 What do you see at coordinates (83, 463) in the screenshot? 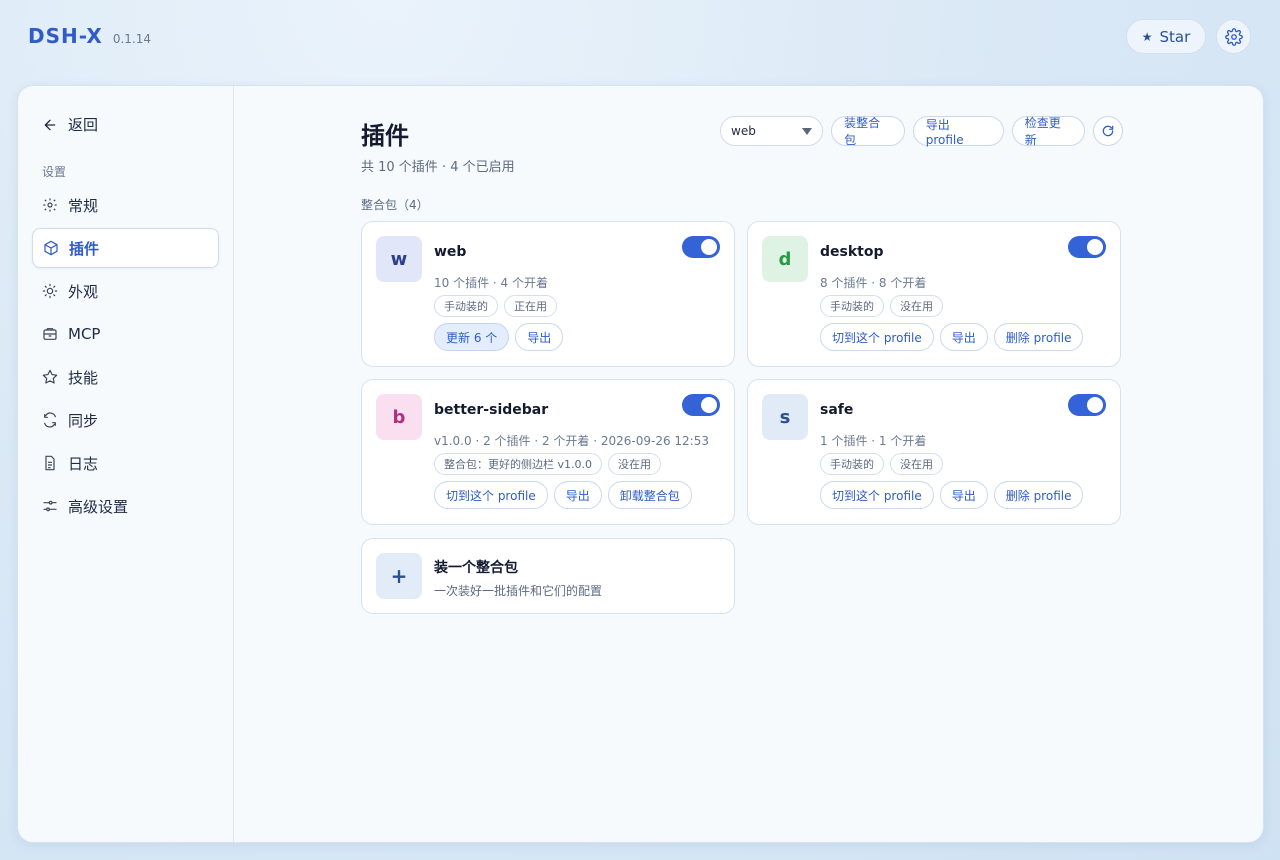
I see `sidebar-item-label: 日志` at bounding box center [83, 463].